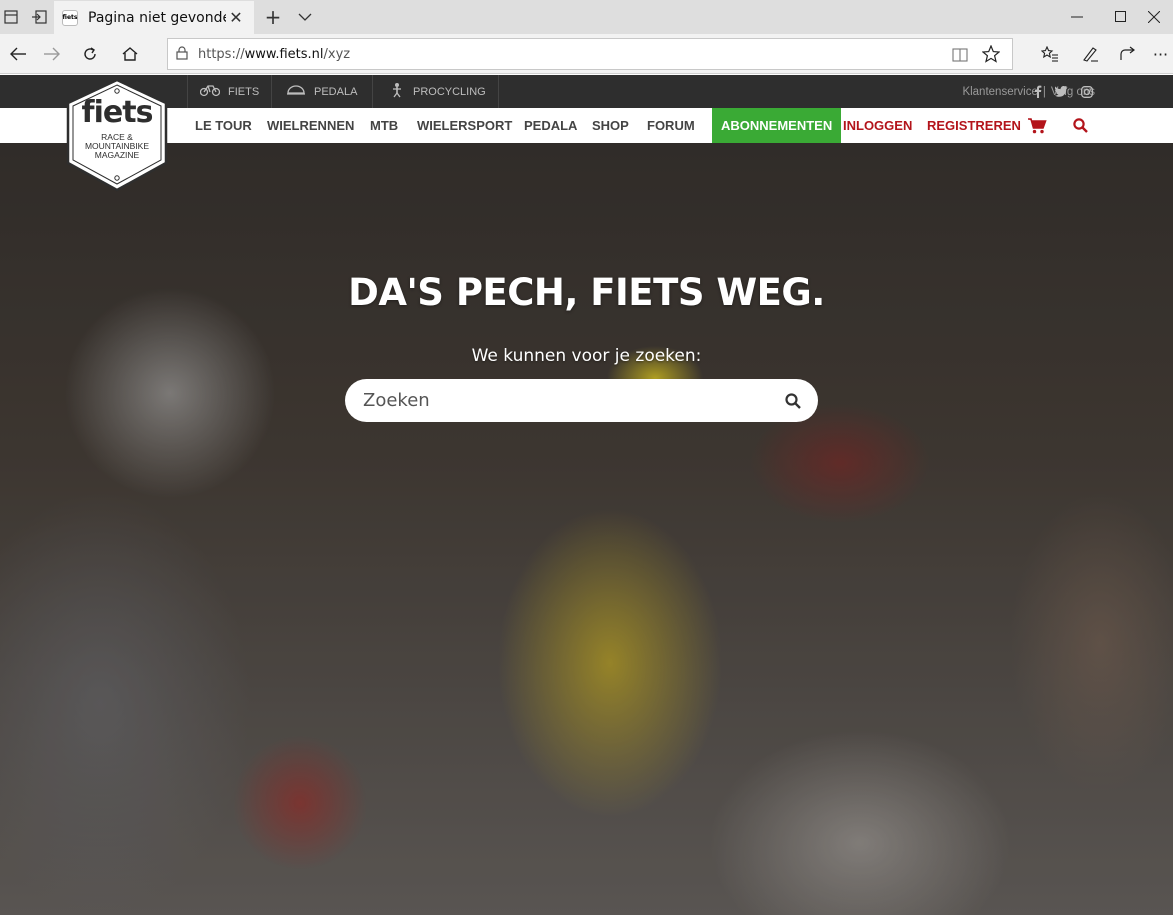 This screenshot has width=1173, height=915. Describe the element at coordinates (590, 54) in the screenshot. I see `url-input: https://www.fiets.nl/xyz` at that location.